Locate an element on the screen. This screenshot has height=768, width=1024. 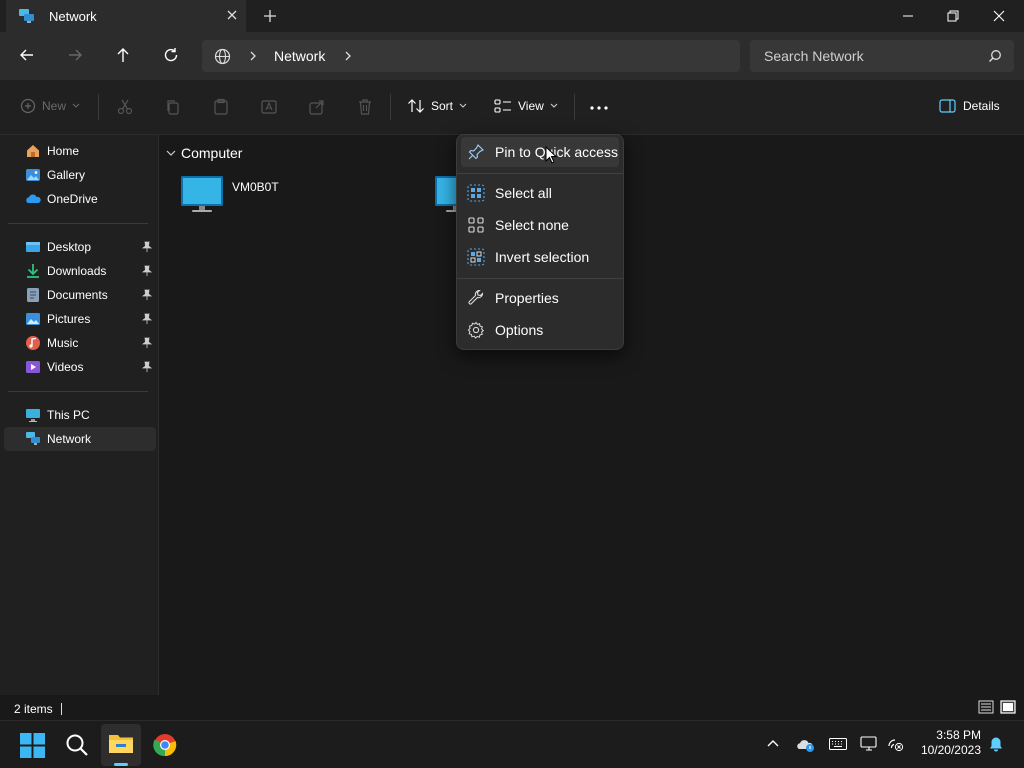
new-label: New is located at coordinates (54, 106).